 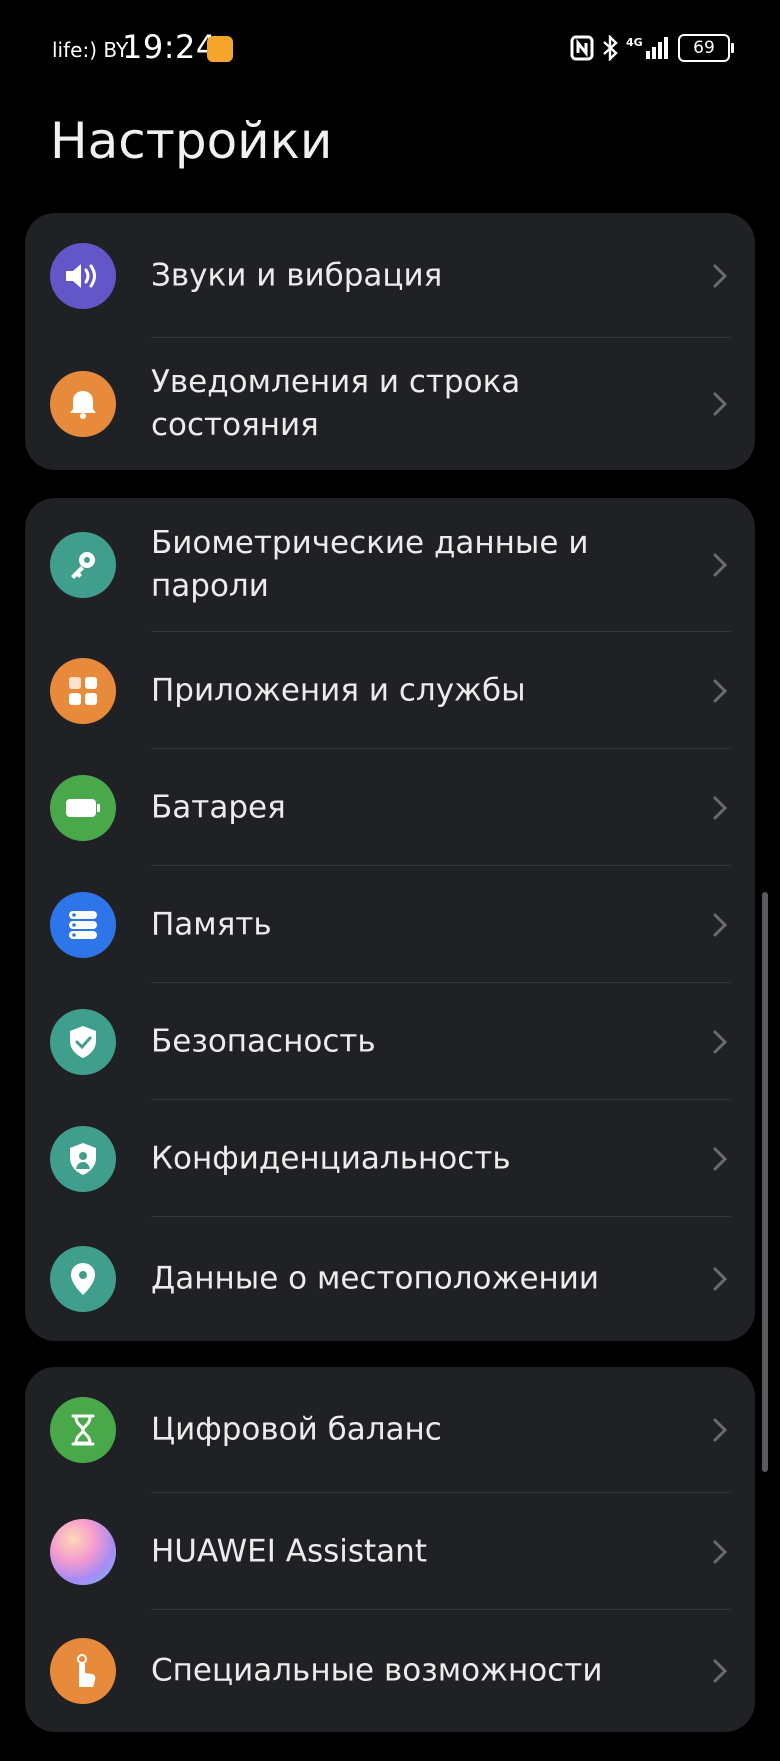 I want to click on battery-icon, so click(x=83, y=807).